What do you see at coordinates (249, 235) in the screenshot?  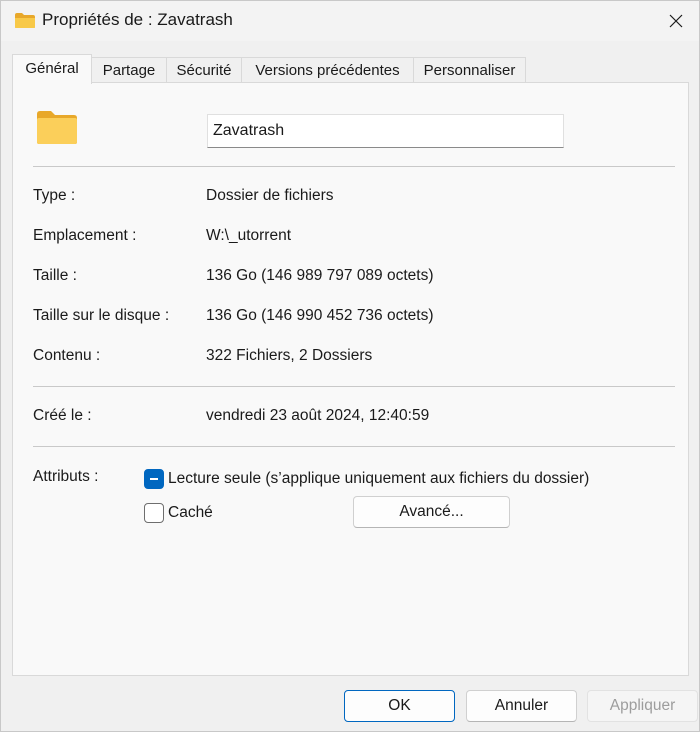 I see `location-value: W:\_utorrent` at bounding box center [249, 235].